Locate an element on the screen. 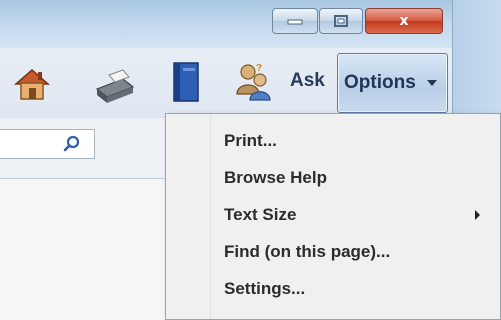 The width and height of the screenshot is (501, 320). ask-people-icon: ? is located at coordinates (254, 82).